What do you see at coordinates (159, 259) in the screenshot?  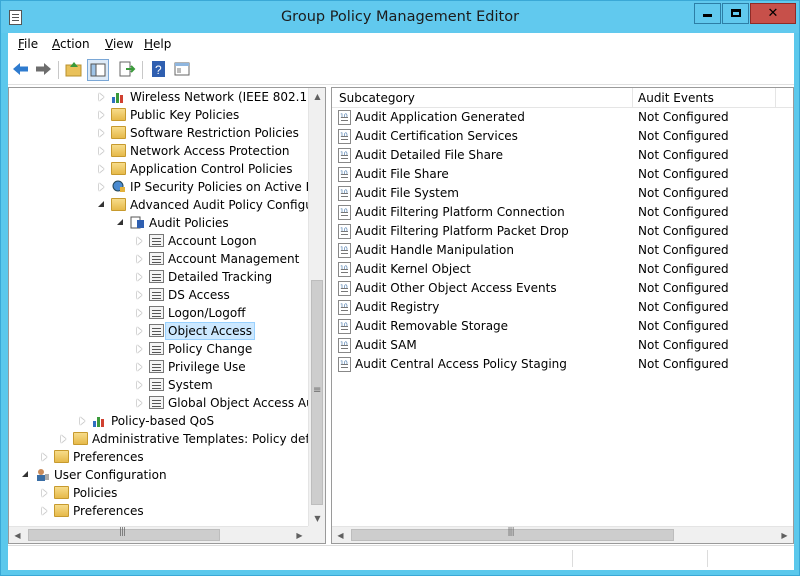 I see `tree-item: Account Management` at bounding box center [159, 259].